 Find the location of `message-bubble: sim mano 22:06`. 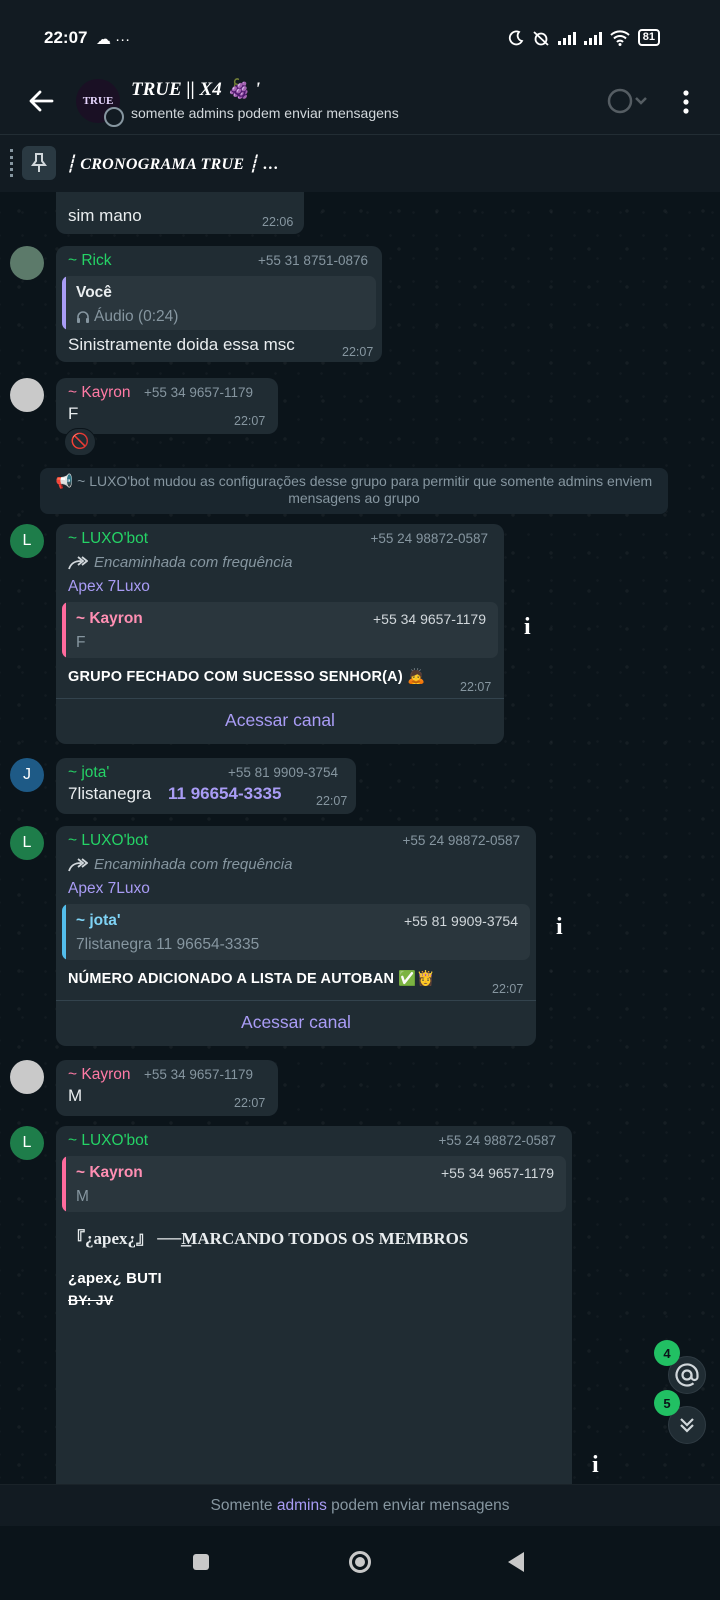

message-bubble: sim mano 22:06 is located at coordinates (180, 213).